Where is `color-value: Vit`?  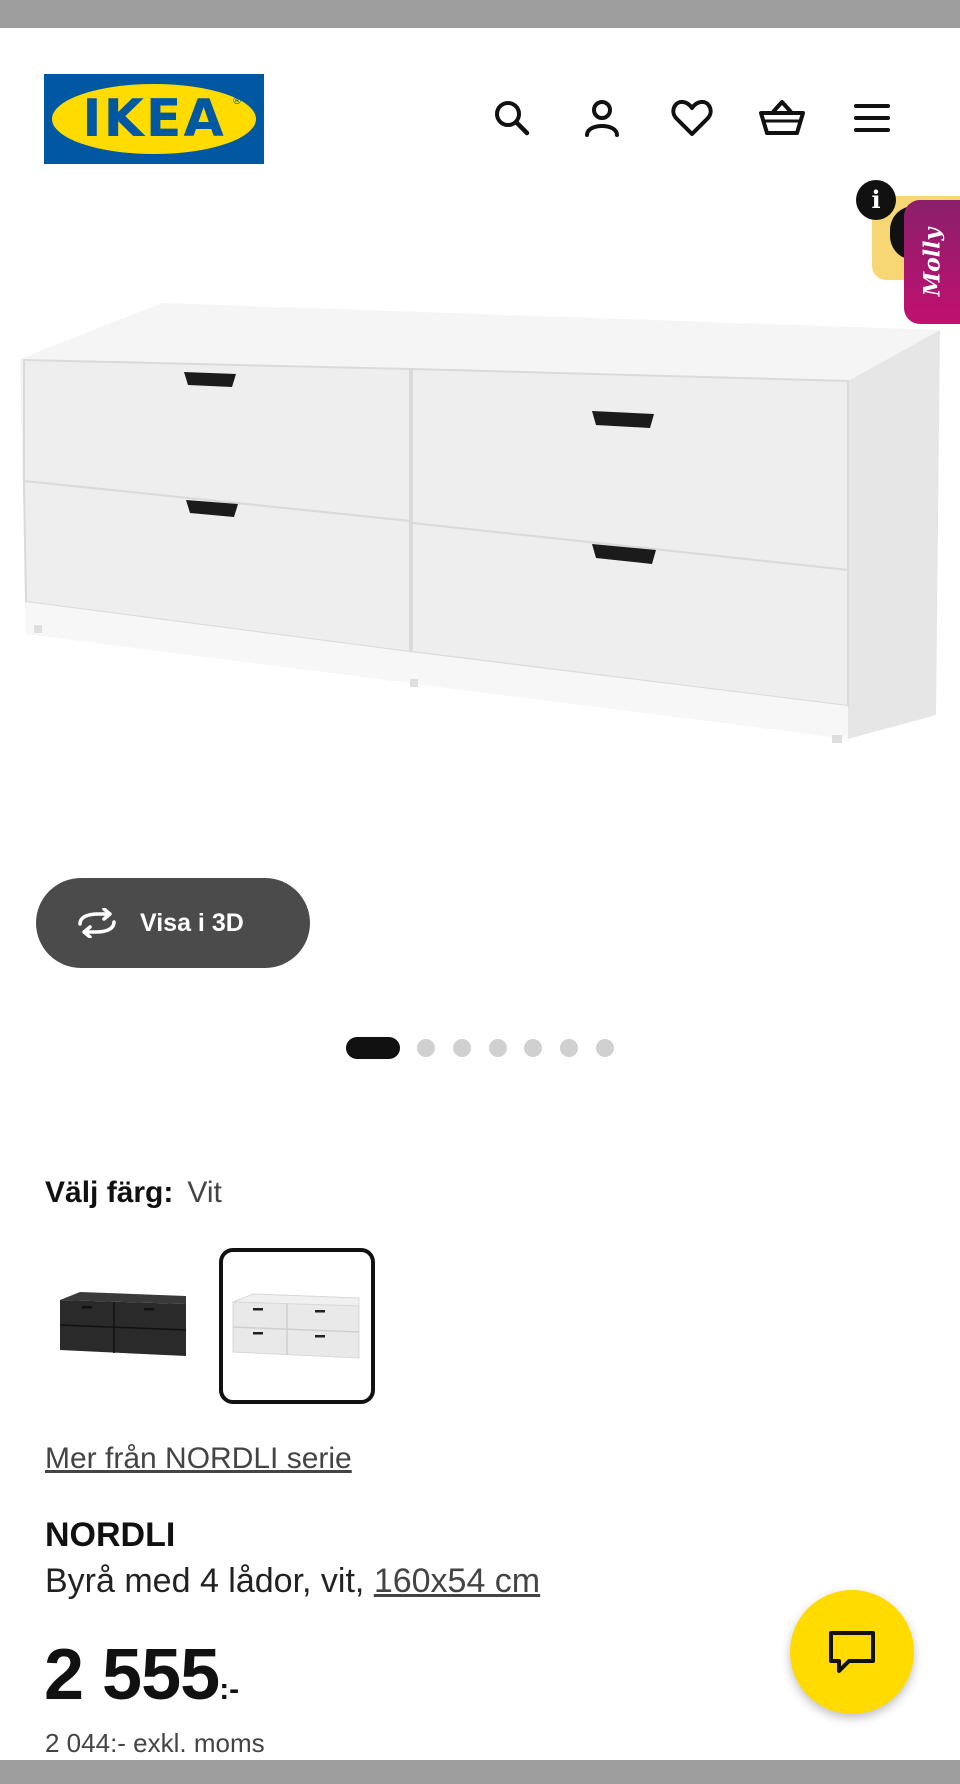
color-value: Vit is located at coordinates (204, 1192).